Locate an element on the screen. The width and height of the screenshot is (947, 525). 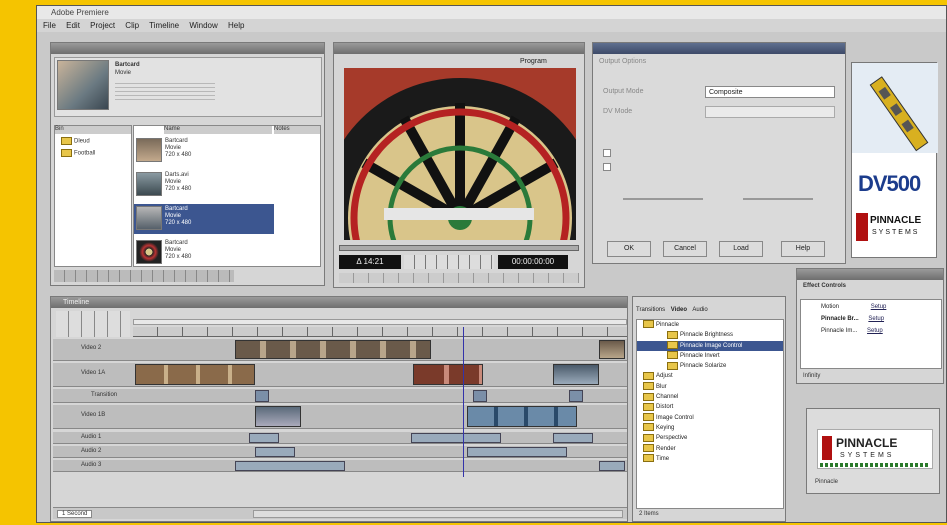
balance-slider is located at coordinates (778, 199).